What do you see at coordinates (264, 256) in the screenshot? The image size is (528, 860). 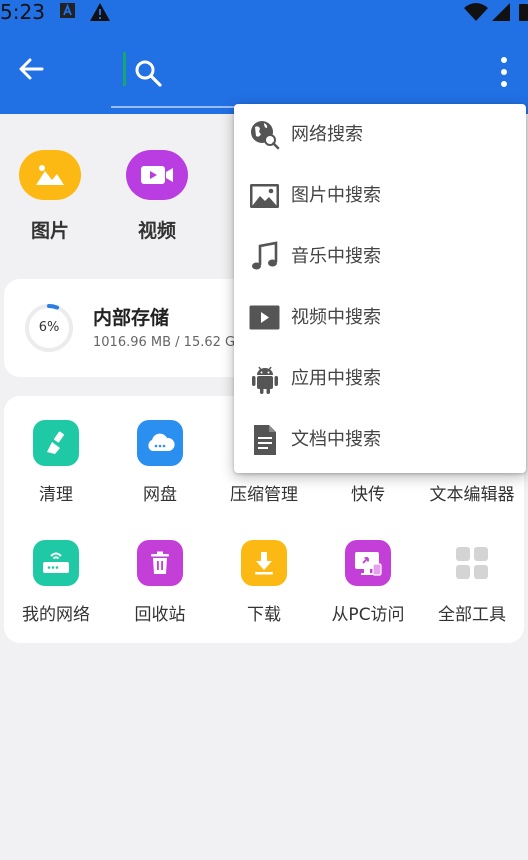 I see `music-note-icon` at bounding box center [264, 256].